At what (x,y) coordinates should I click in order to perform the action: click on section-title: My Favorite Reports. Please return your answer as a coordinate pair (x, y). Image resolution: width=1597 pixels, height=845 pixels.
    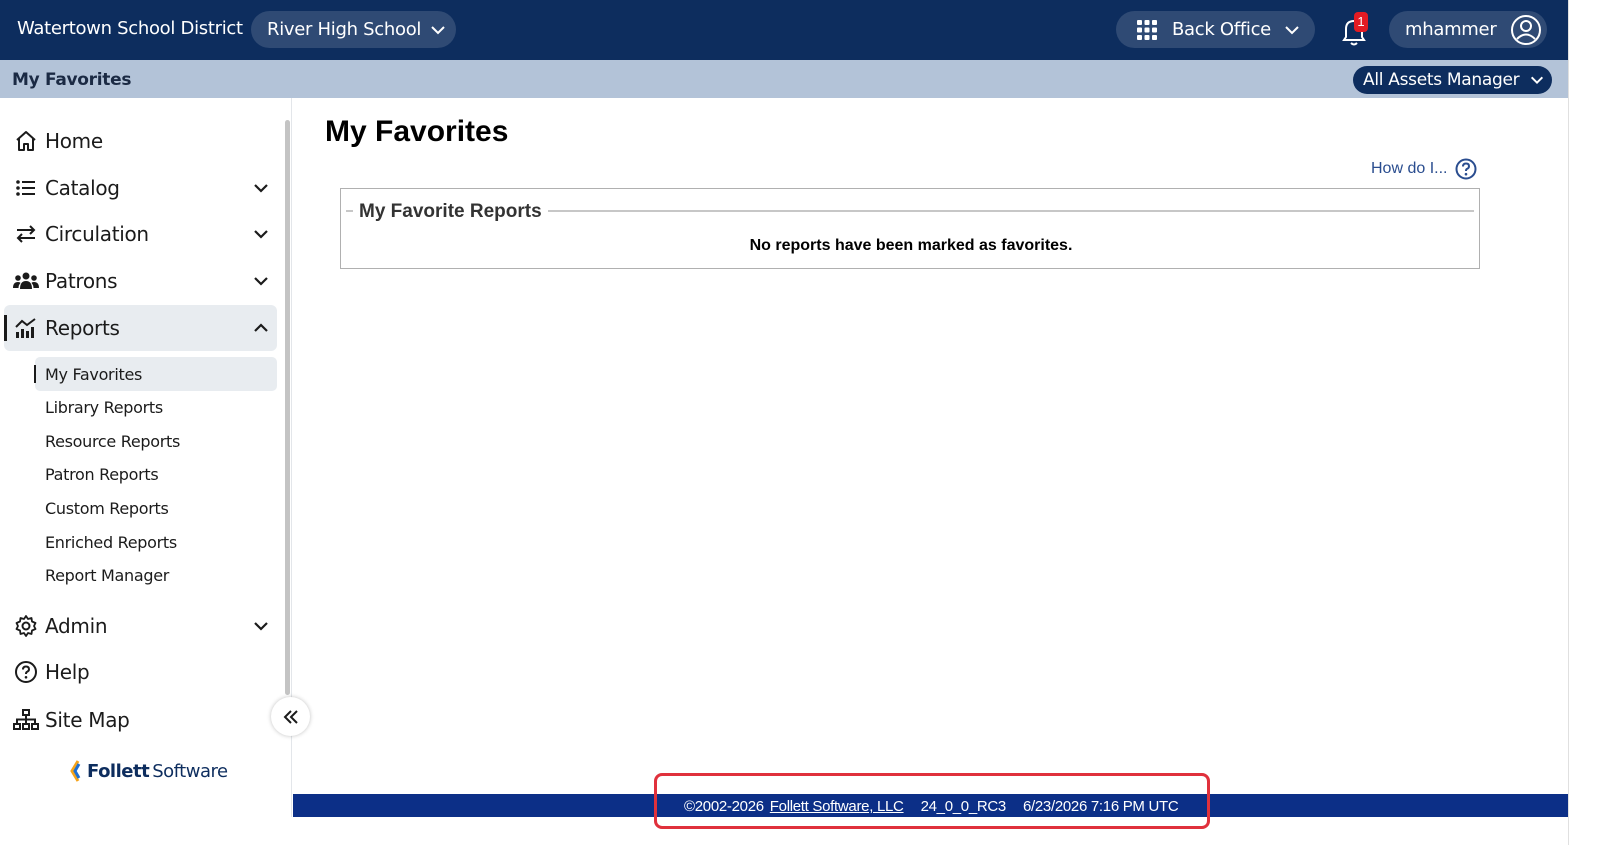
    Looking at the image, I should click on (450, 212).